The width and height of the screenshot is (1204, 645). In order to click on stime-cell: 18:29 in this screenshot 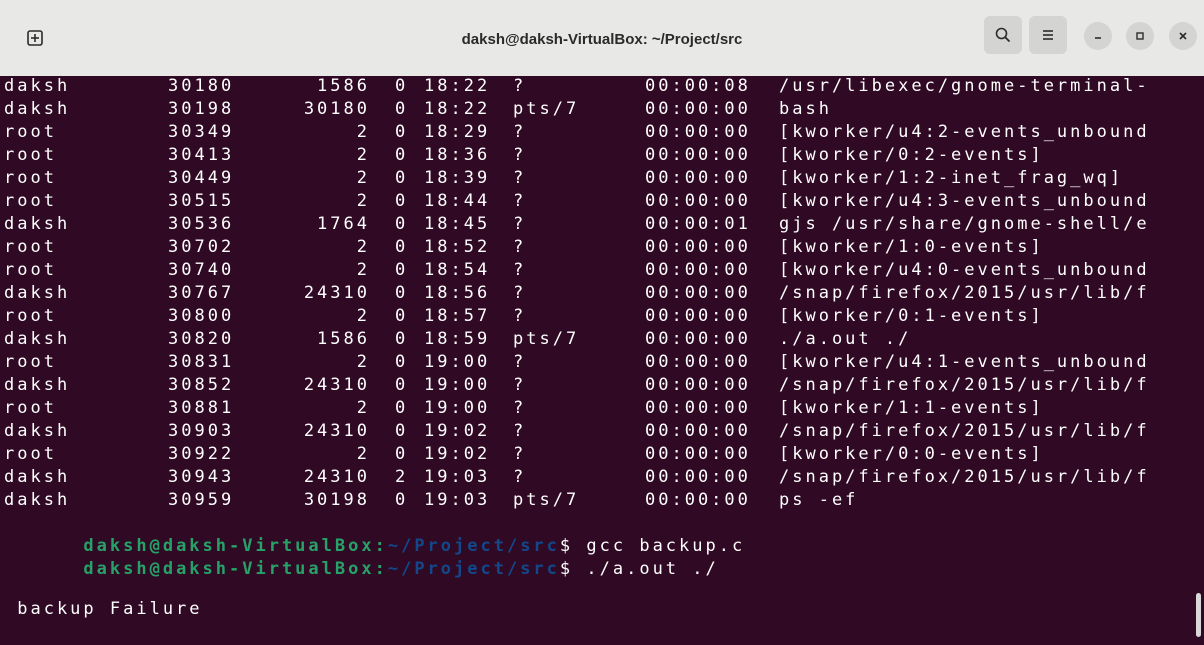, I will do `click(457, 132)`.